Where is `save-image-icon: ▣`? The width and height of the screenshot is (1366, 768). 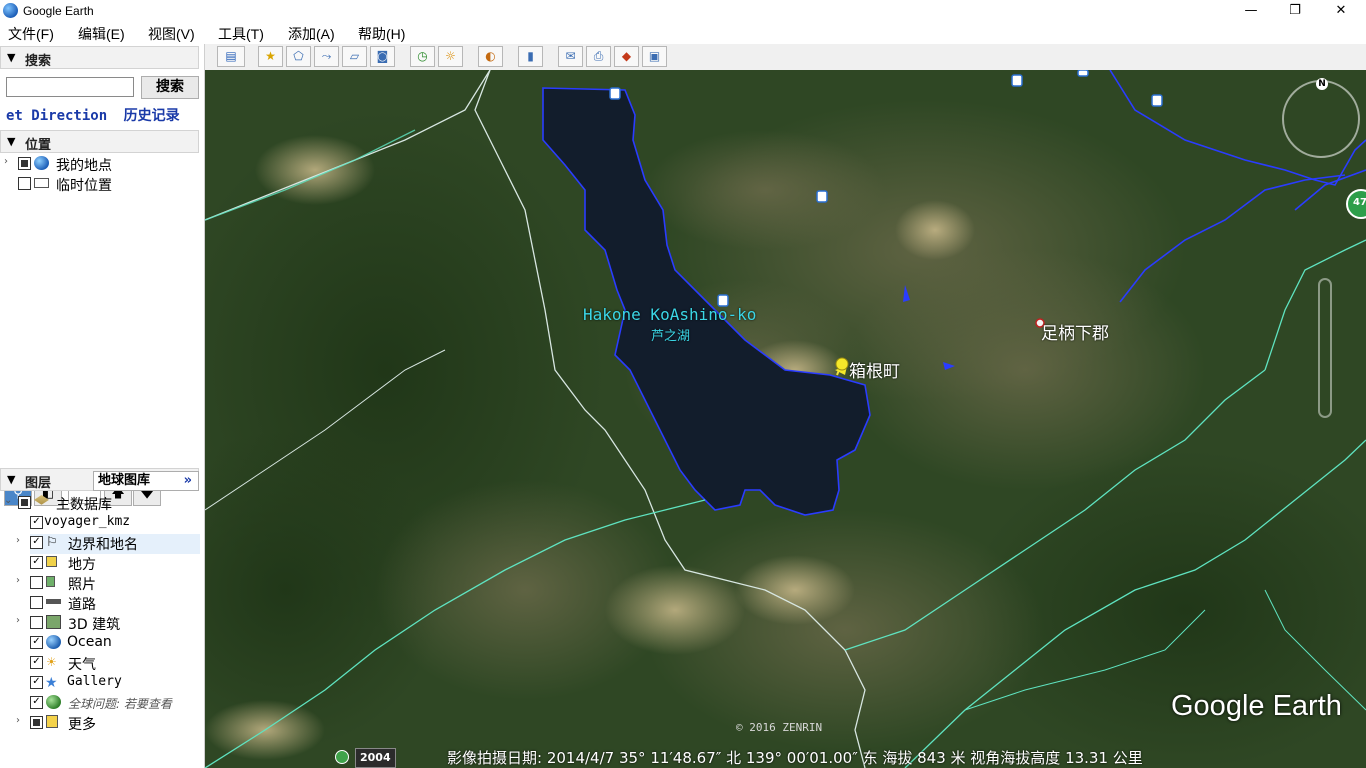 save-image-icon: ▣ is located at coordinates (654, 56).